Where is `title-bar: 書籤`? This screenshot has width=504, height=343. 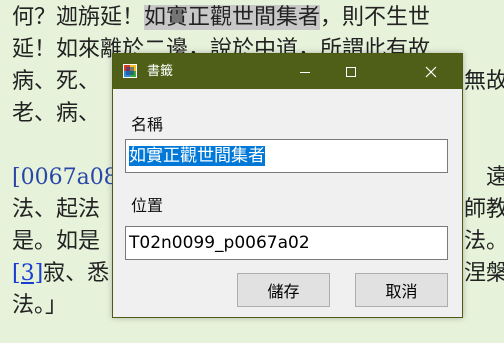 title-bar: 書籤 is located at coordinates (287, 71).